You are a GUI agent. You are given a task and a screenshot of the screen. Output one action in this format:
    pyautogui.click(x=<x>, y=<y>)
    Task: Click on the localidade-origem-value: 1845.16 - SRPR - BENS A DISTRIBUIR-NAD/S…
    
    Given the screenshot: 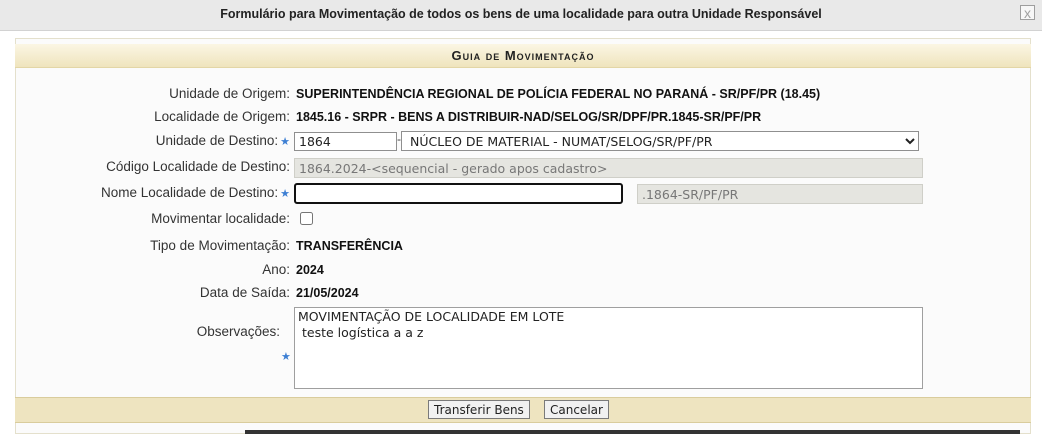 What is the action you would take?
    pyautogui.click(x=529, y=117)
    